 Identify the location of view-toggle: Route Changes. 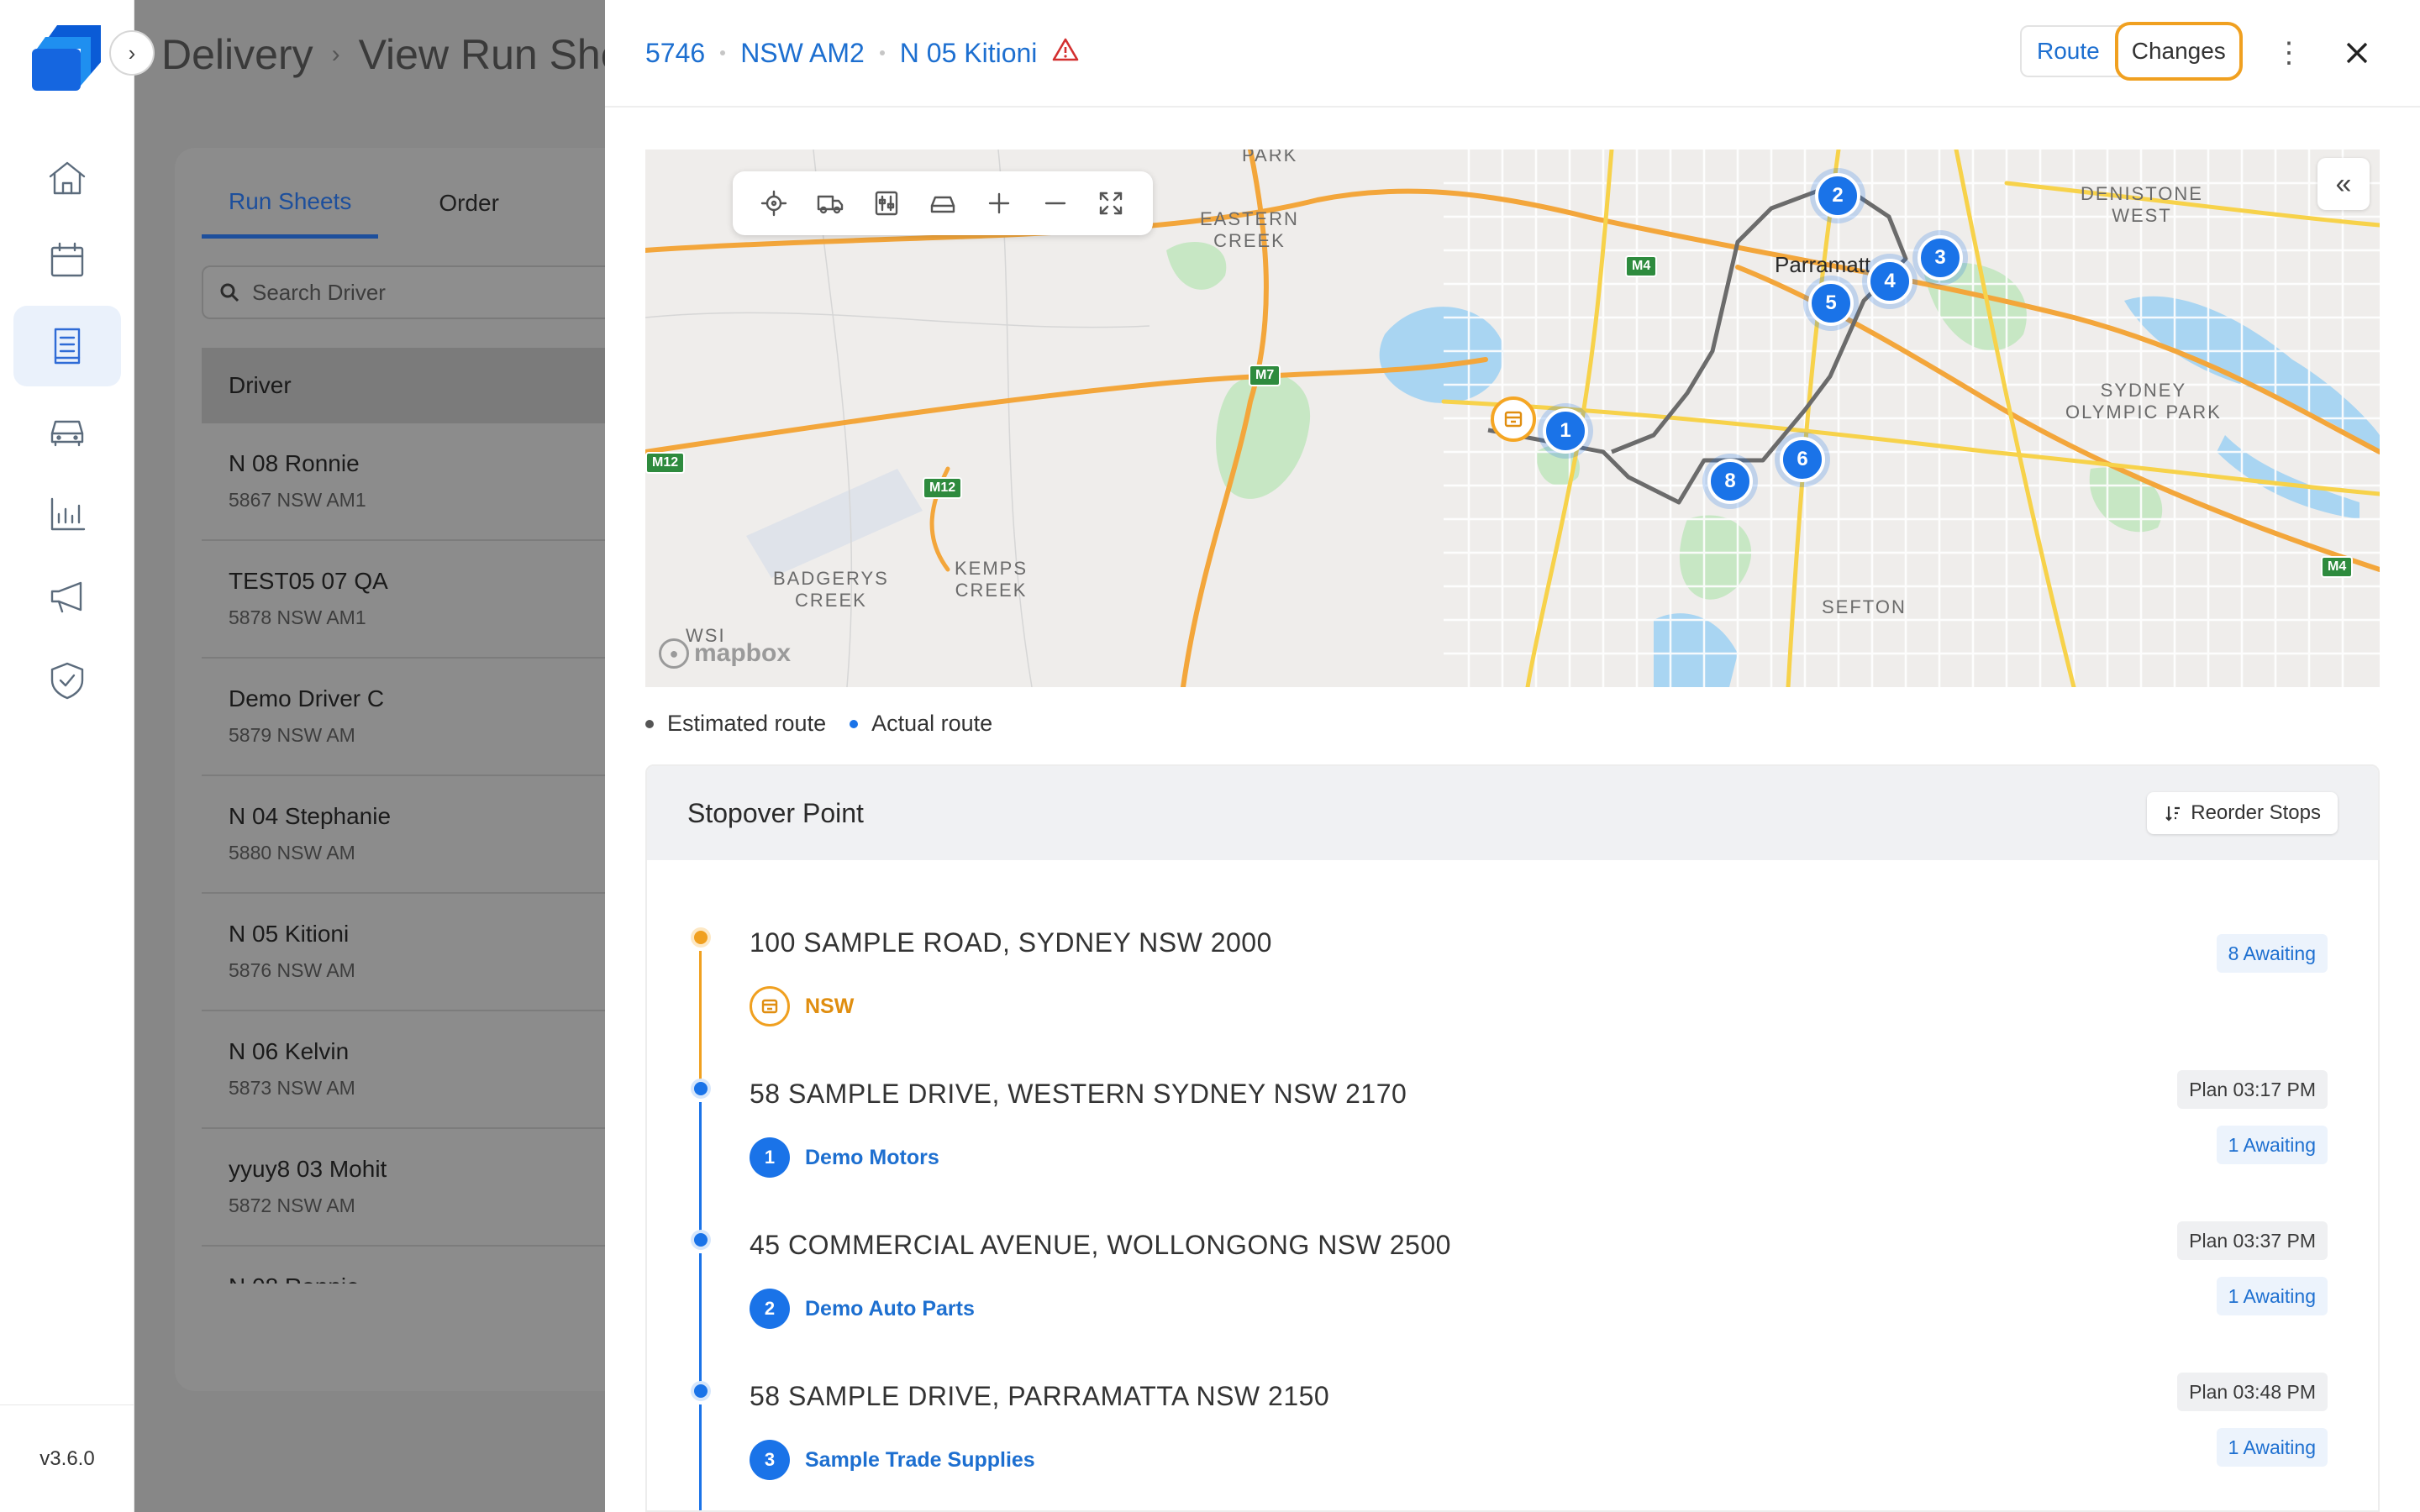
(2131, 51).